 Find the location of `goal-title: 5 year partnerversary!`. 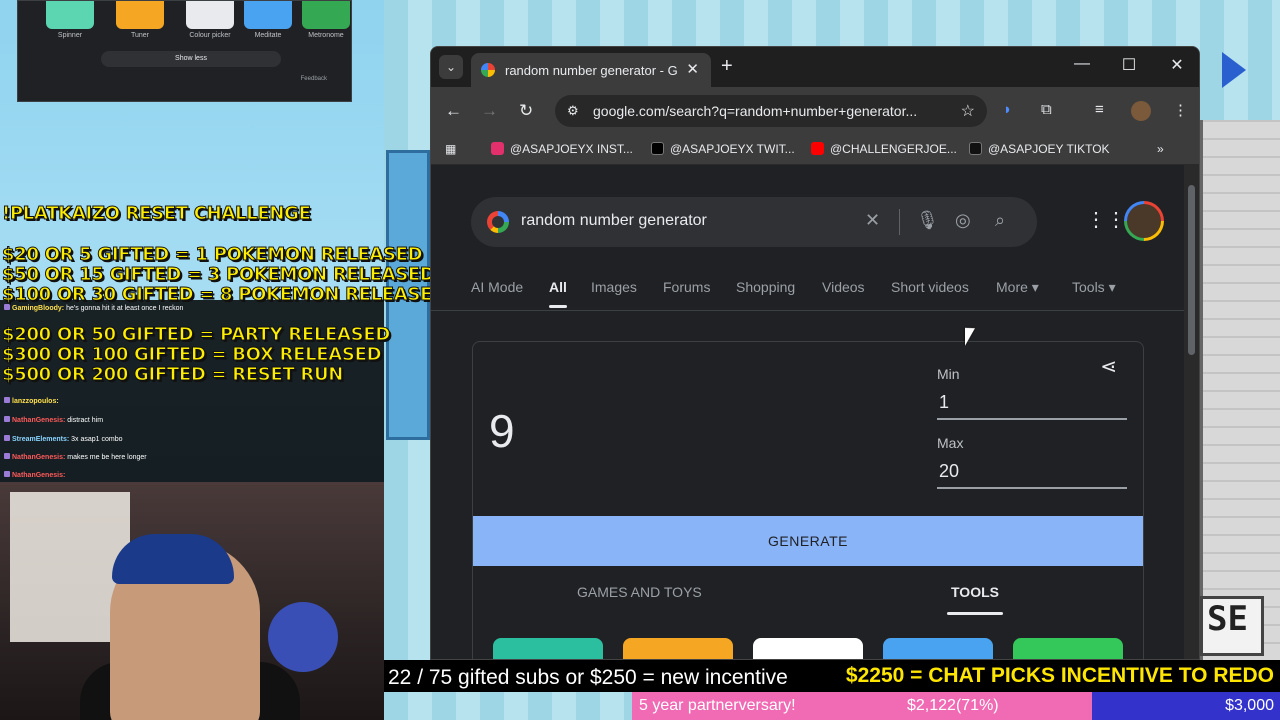

goal-title: 5 year partnerversary! is located at coordinates (717, 705).